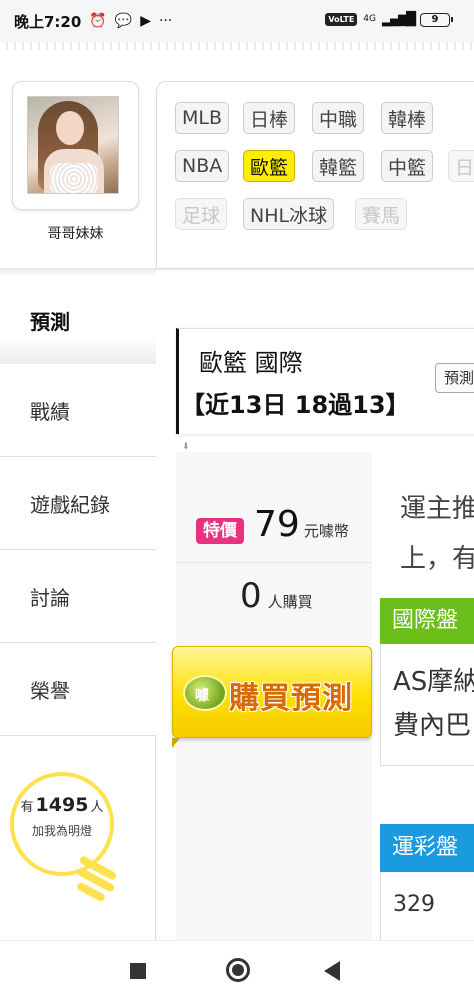  I want to click on avatar-face, so click(70, 128).